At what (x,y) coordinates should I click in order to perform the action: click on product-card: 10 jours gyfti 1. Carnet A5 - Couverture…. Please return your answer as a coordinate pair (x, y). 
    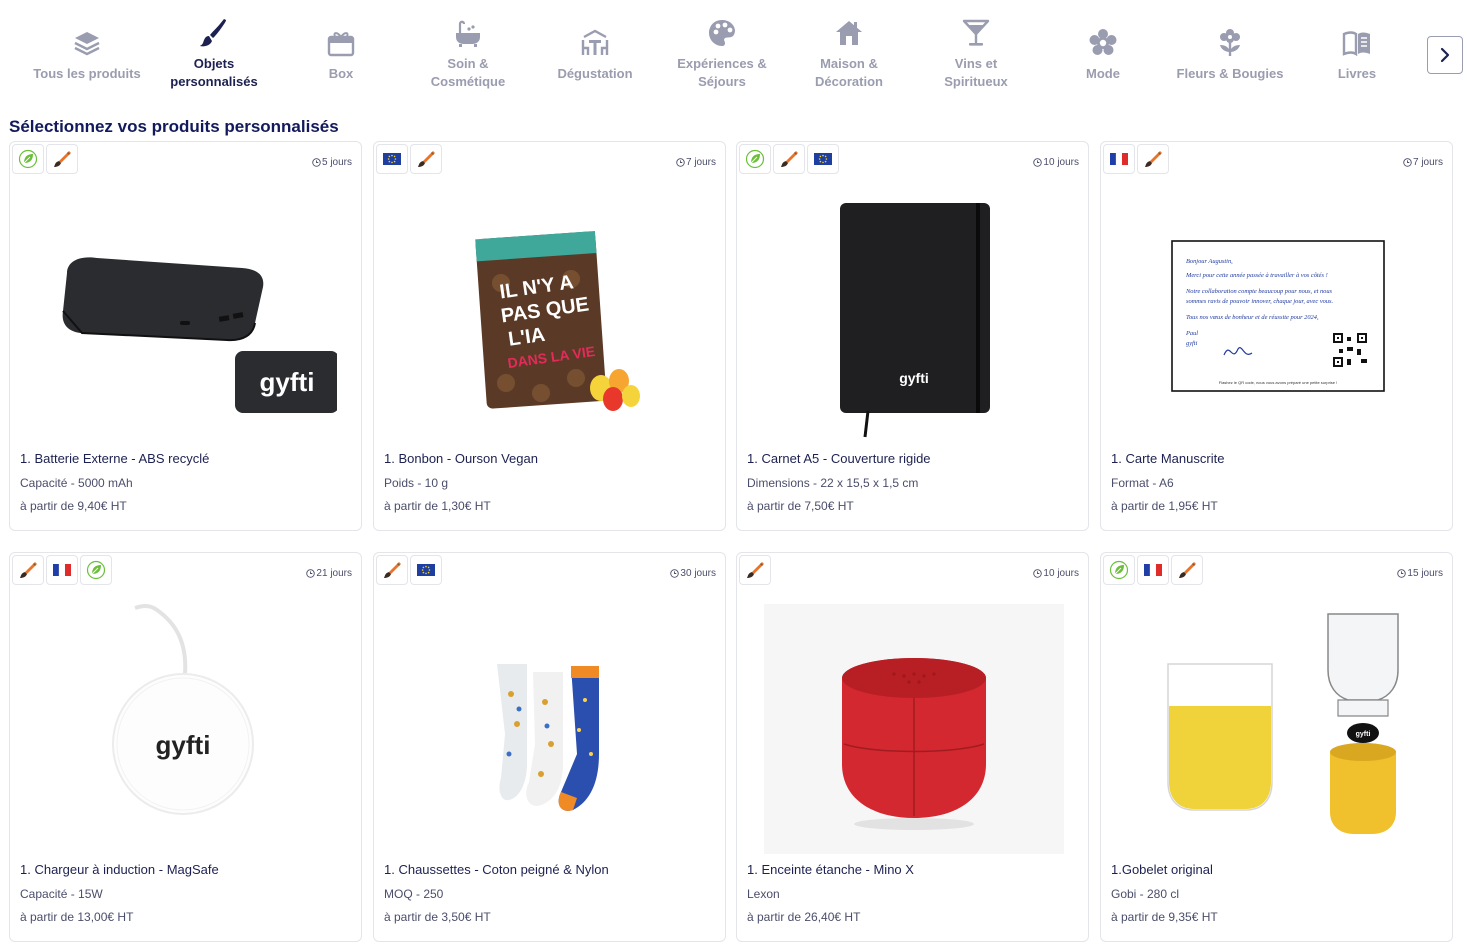
    Looking at the image, I should click on (912, 336).